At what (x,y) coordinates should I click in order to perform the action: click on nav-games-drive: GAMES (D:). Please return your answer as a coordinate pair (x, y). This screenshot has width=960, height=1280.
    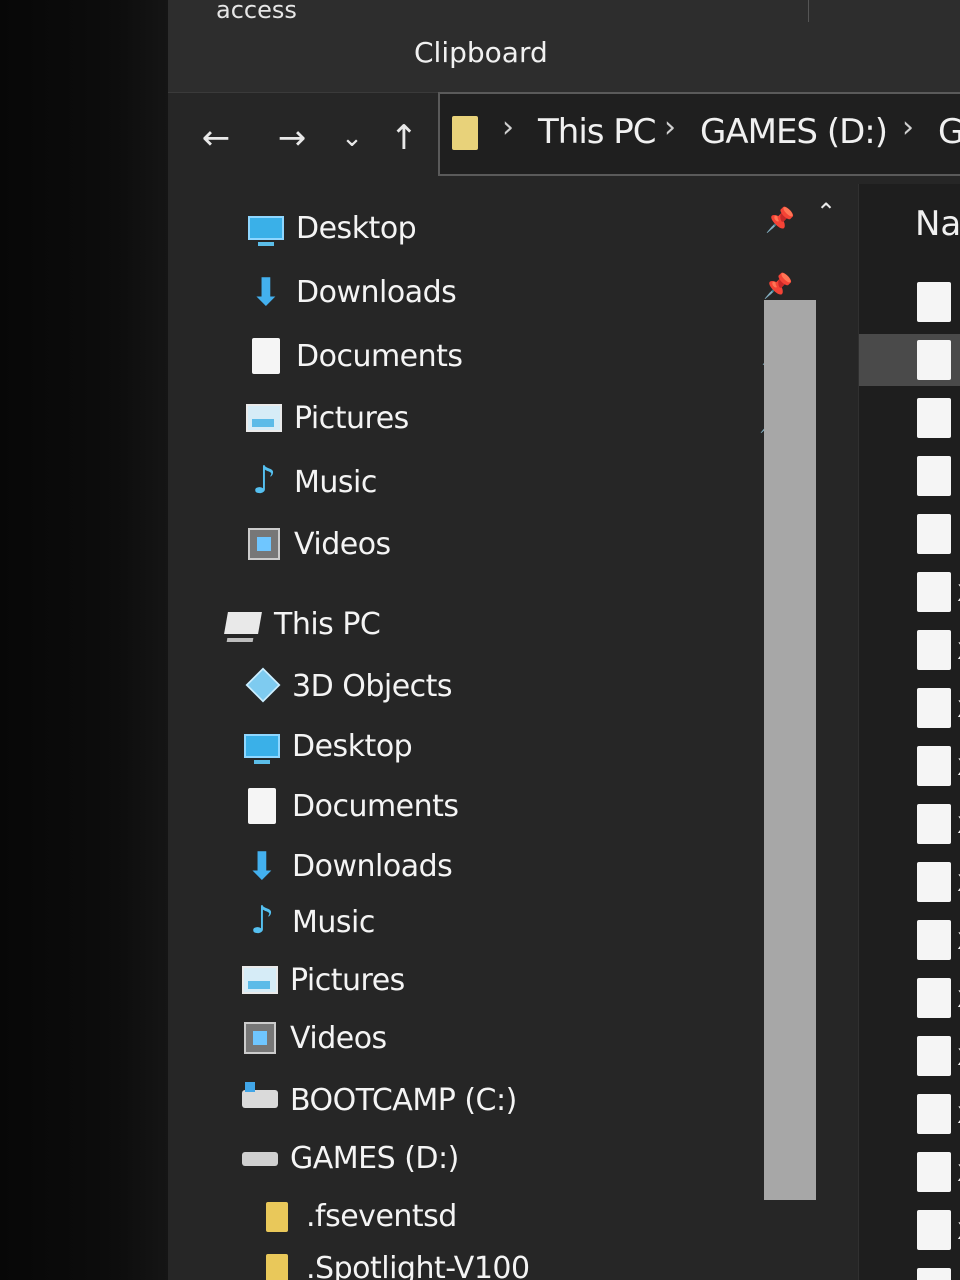
    Looking at the image, I should click on (349, 1158).